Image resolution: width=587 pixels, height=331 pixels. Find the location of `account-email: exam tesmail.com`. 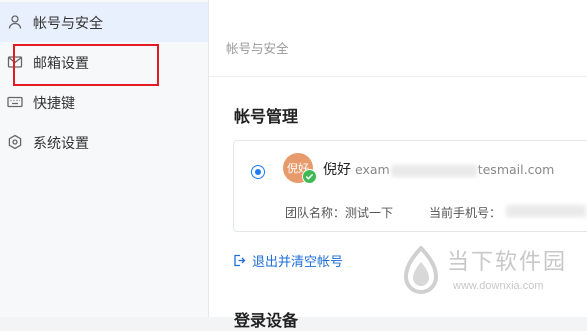

account-email: exam tesmail.com is located at coordinates (454, 169).